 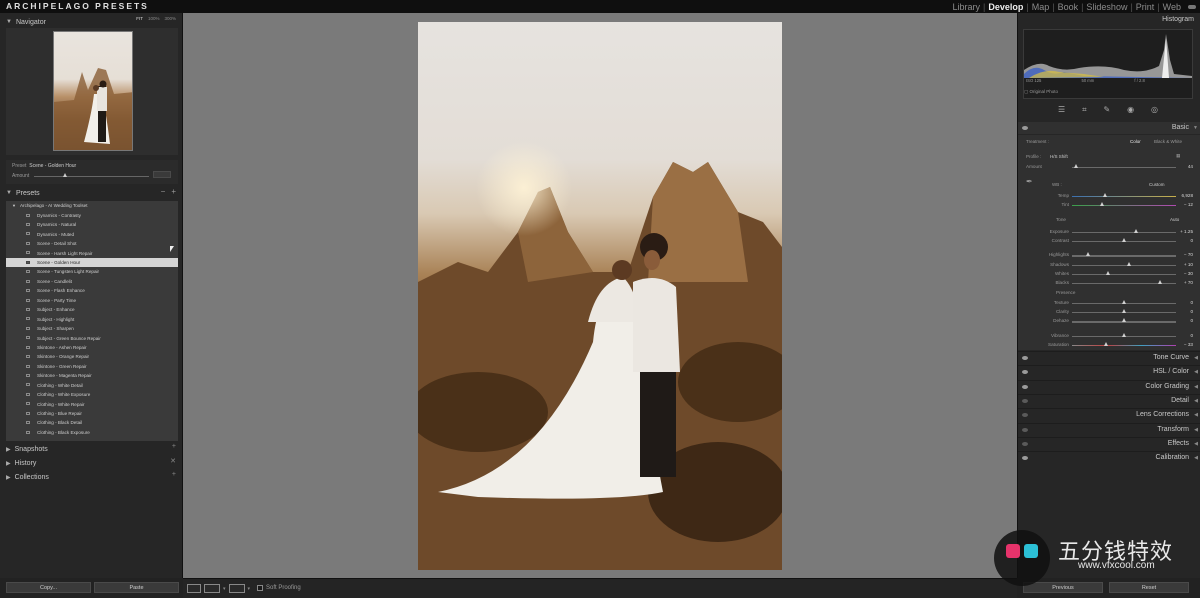 What do you see at coordinates (1109, 283) in the screenshot?
I see `blacks-slider: Blacks + 70` at bounding box center [1109, 283].